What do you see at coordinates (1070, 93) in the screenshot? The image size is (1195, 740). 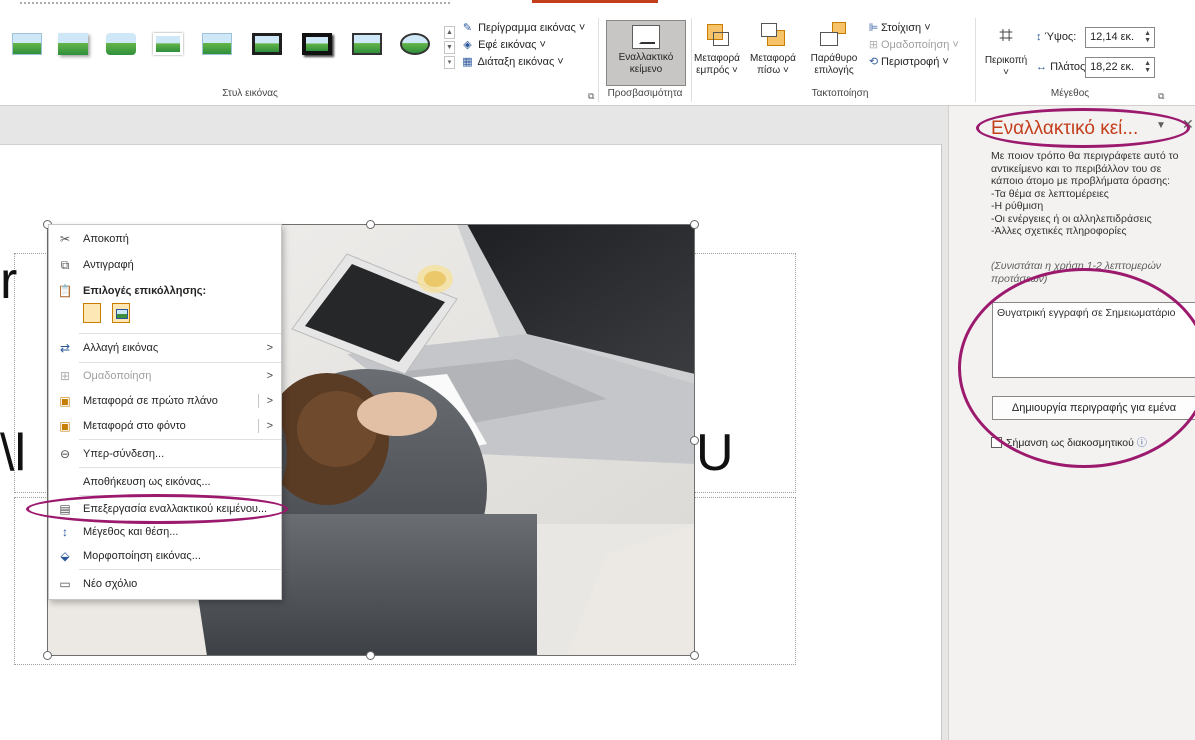 I see `size-group-label: Μέγεθος` at bounding box center [1070, 93].